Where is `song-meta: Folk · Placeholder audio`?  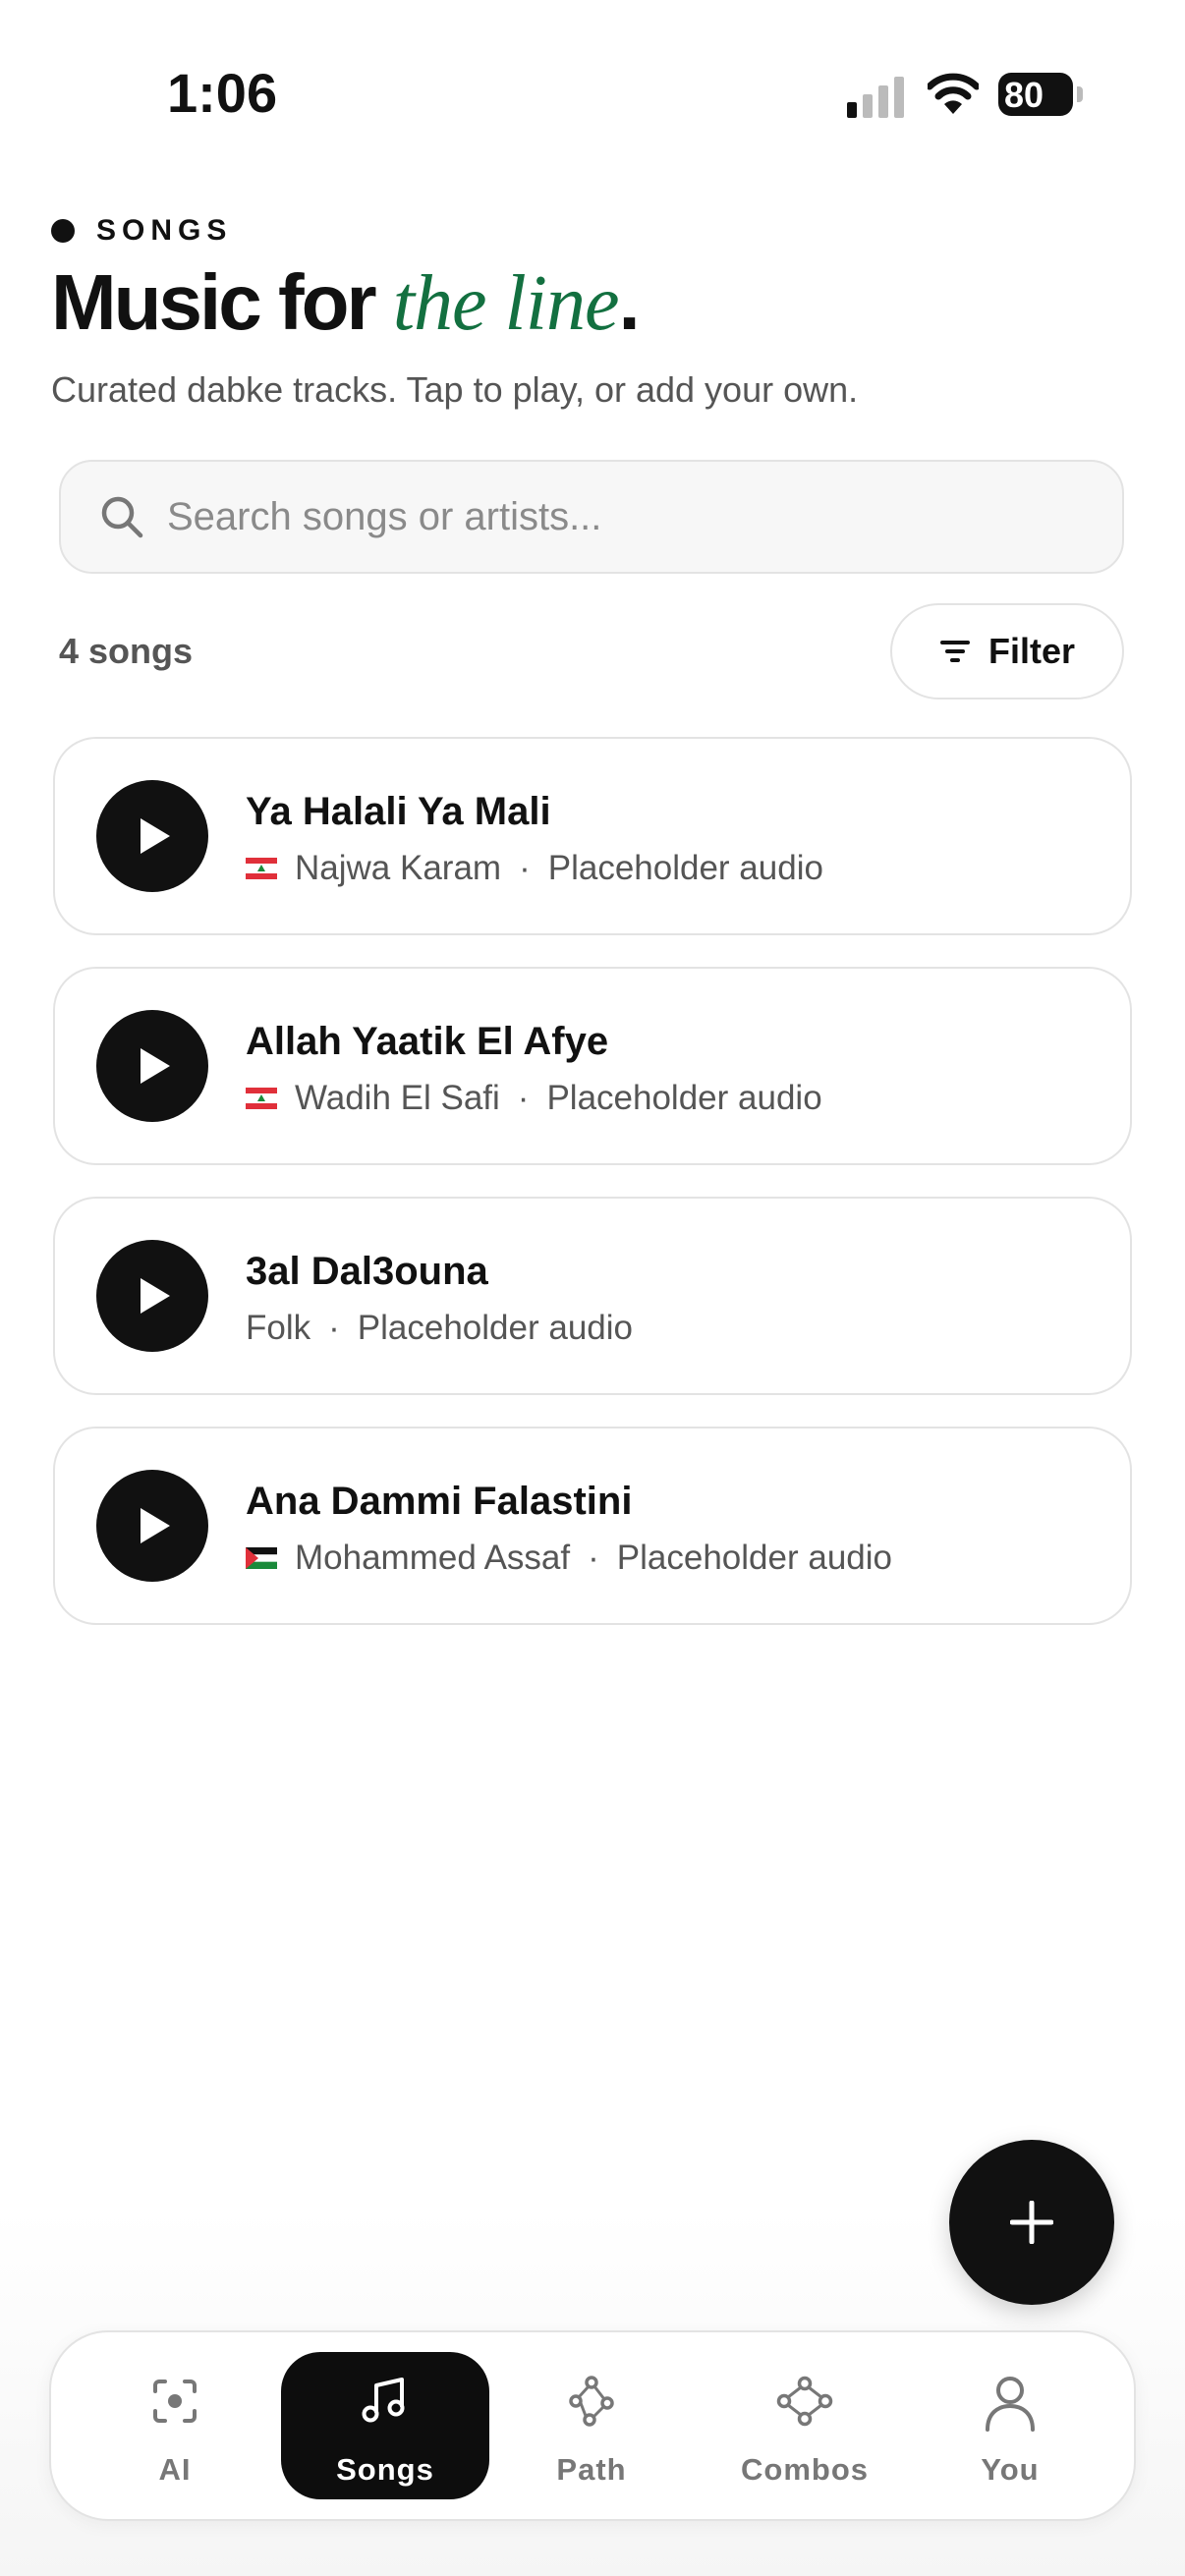
song-meta: Folk · Placeholder audio is located at coordinates (440, 1328).